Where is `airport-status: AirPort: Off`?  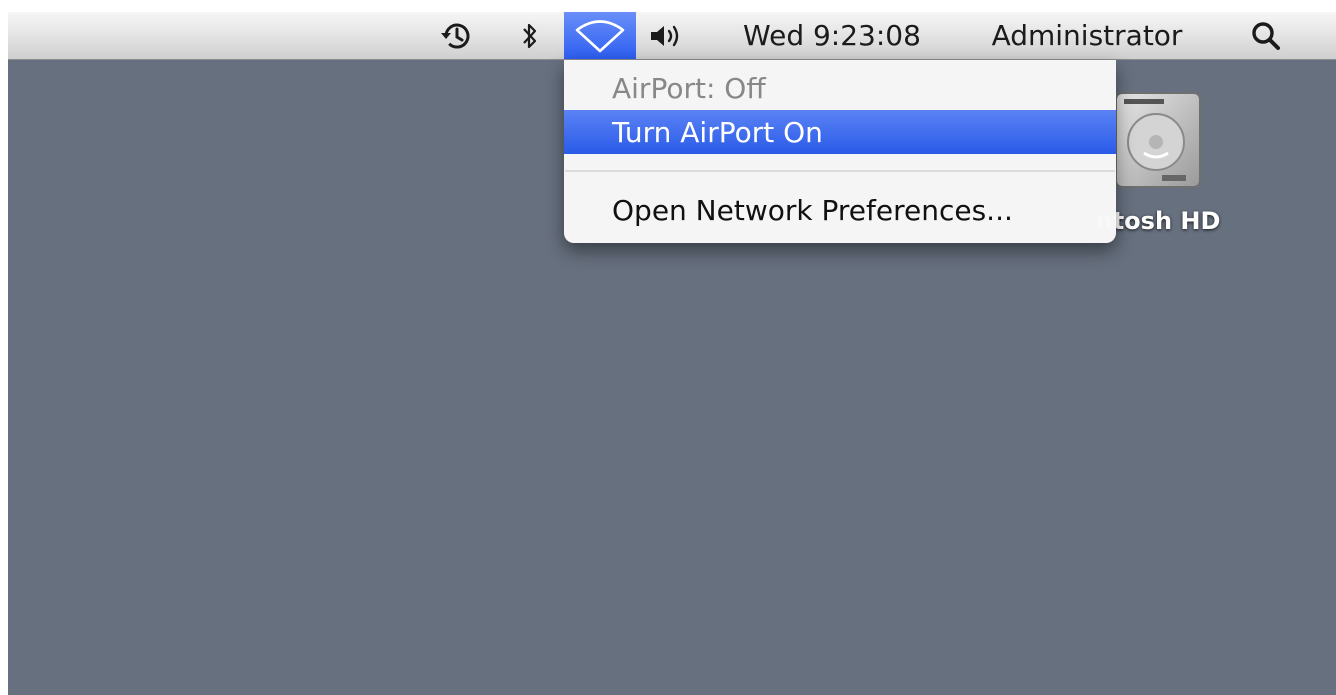 airport-status: AirPort: Off is located at coordinates (689, 88).